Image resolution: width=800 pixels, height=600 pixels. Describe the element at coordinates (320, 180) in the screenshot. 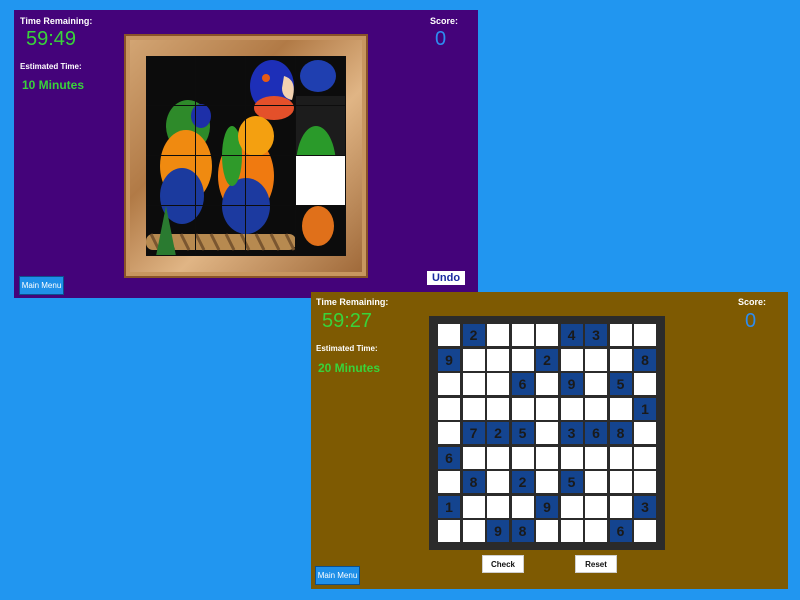

I see `empty-tile` at that location.